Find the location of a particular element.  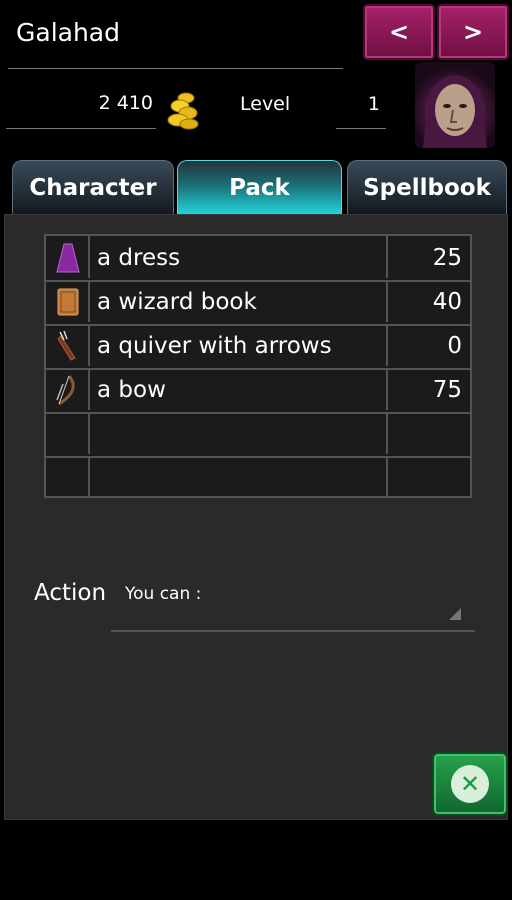

inventory-row: a wizard book 40 is located at coordinates (258, 303).